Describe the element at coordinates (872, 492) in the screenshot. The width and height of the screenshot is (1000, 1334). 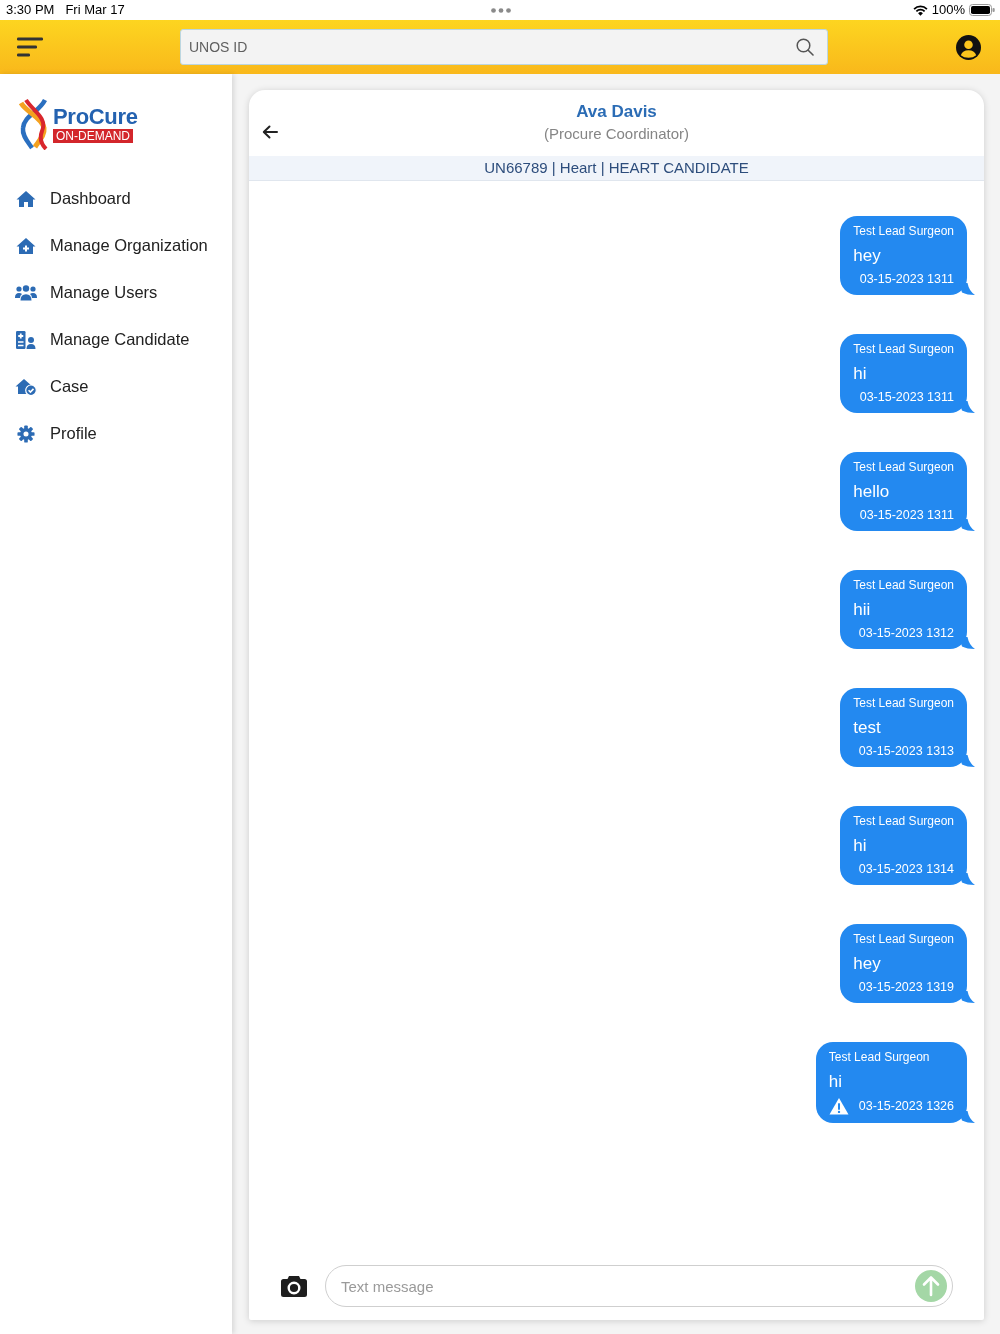
I see `message-text: hello` at that location.